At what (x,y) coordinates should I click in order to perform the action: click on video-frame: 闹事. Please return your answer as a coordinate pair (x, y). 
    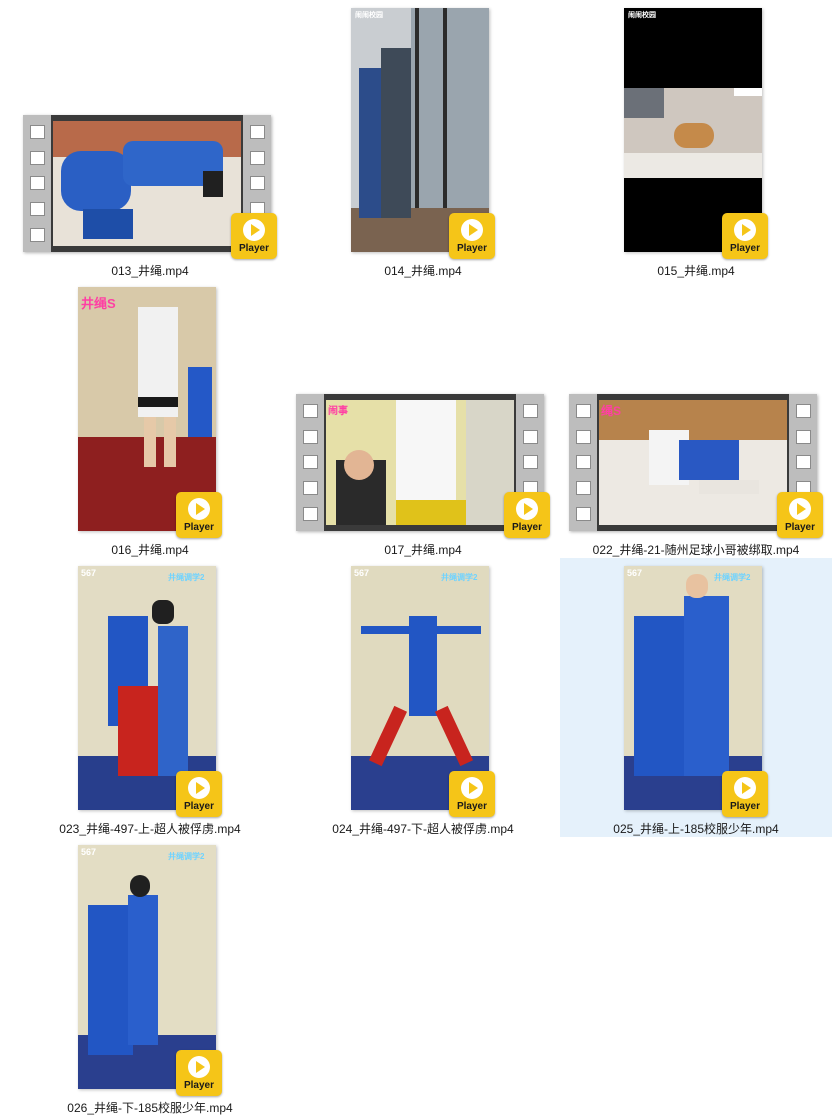
    Looking at the image, I should click on (420, 462).